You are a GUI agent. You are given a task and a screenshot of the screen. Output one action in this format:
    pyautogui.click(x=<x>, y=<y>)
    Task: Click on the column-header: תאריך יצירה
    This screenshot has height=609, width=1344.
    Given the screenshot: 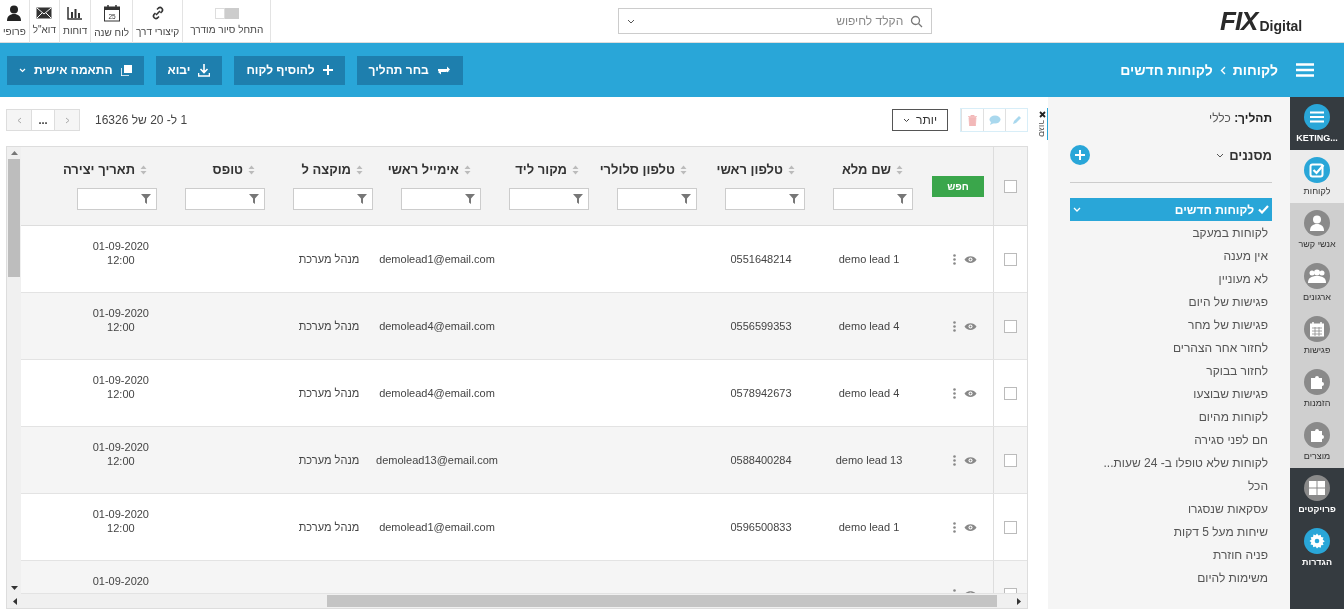 What is the action you would take?
    pyautogui.click(x=98, y=169)
    